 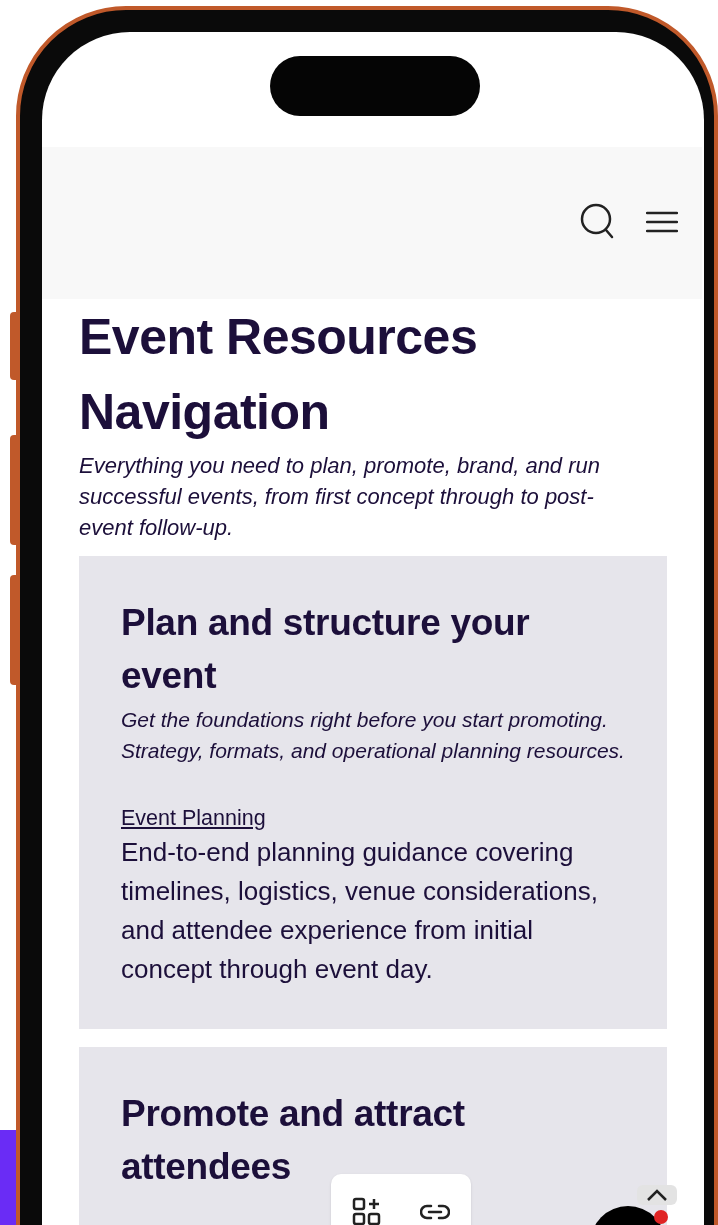 I want to click on scroll-top-button, so click(x=657, y=1195).